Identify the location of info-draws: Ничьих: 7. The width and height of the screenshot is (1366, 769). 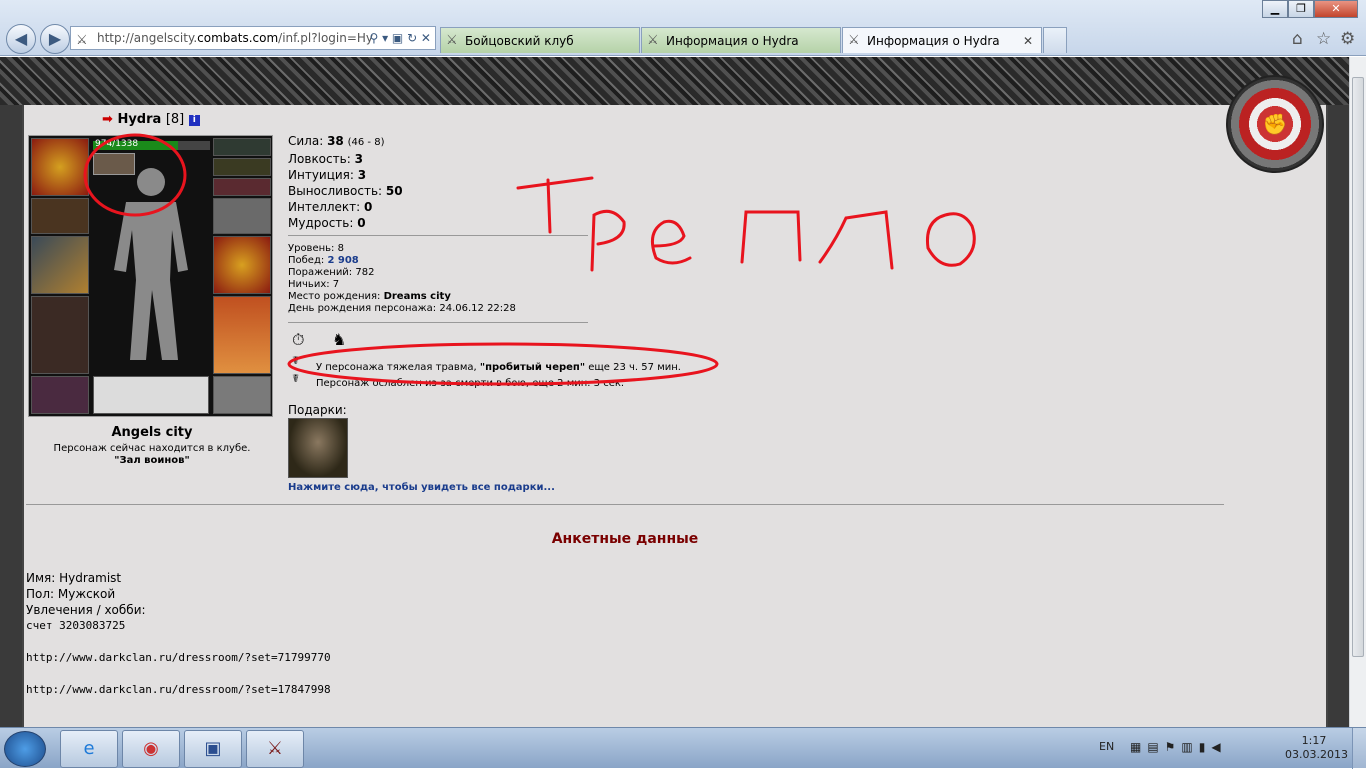
(314, 284).